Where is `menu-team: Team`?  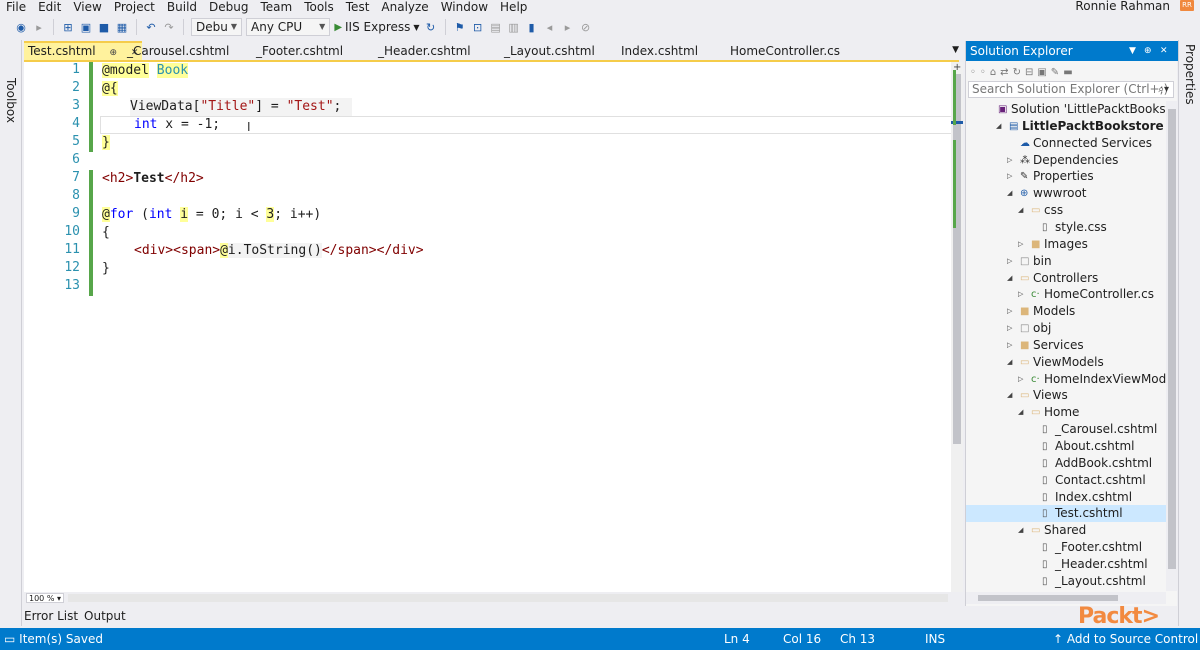 menu-team: Team is located at coordinates (276, 7).